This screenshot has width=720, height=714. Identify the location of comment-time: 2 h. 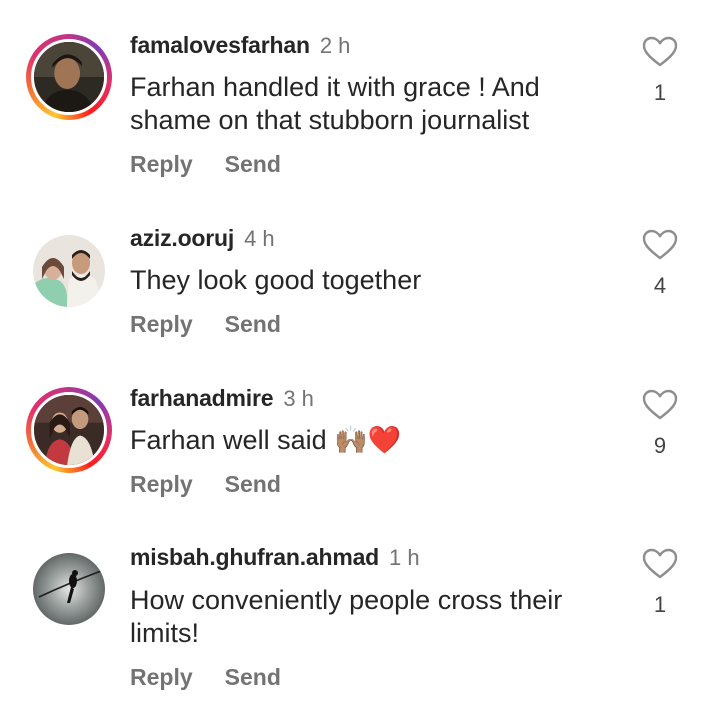
(335, 45).